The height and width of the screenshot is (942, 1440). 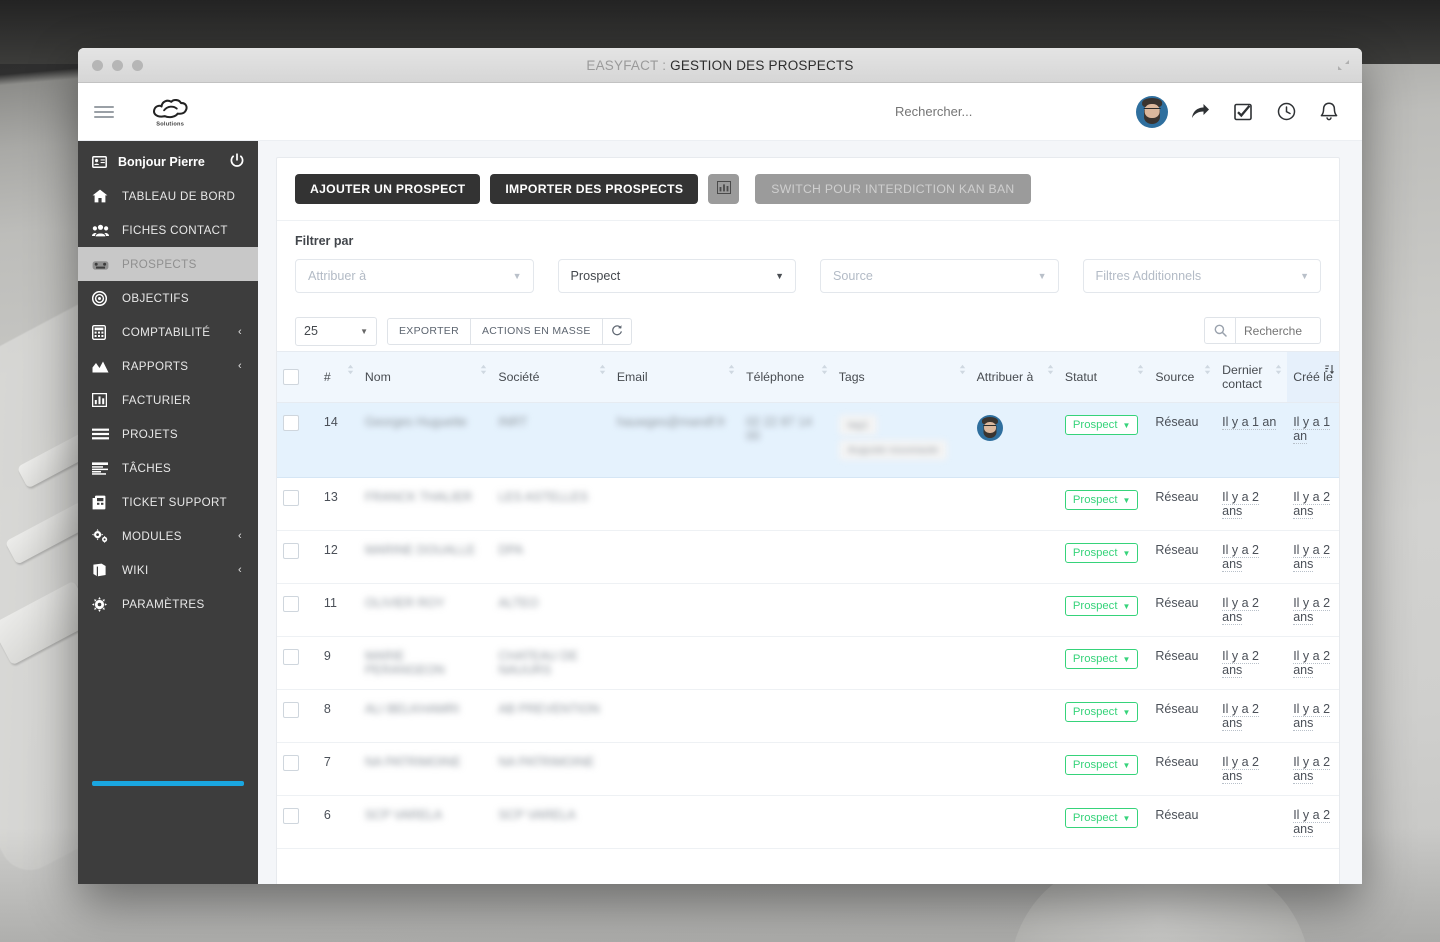 I want to click on hamburger-icon, so click(x=104, y=111).